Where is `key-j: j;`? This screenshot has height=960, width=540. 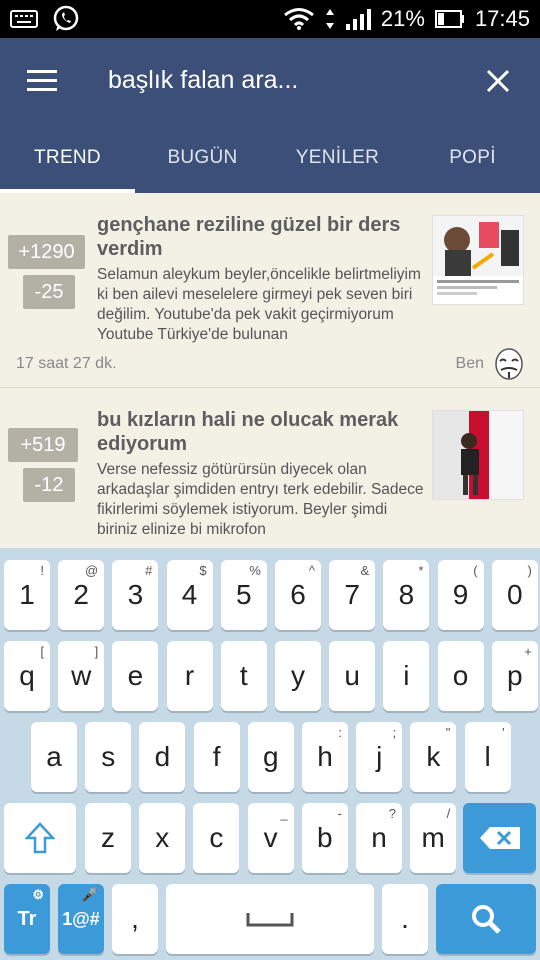
key-j: j; is located at coordinates (379, 757).